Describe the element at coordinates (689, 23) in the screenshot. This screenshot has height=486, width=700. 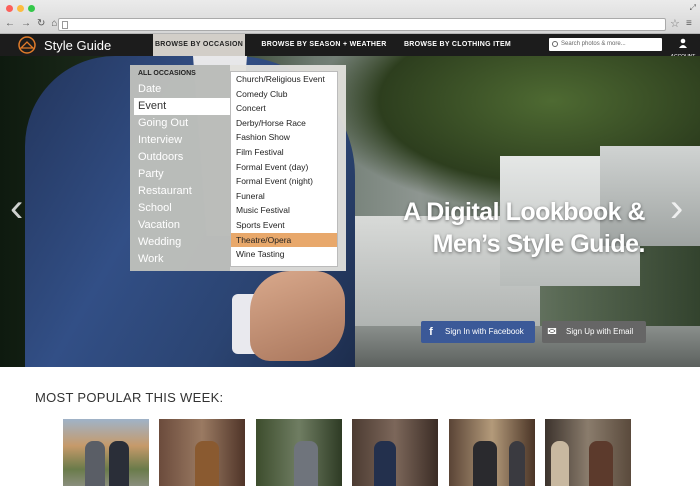
I see `browser-menu-icon: ≡` at that location.